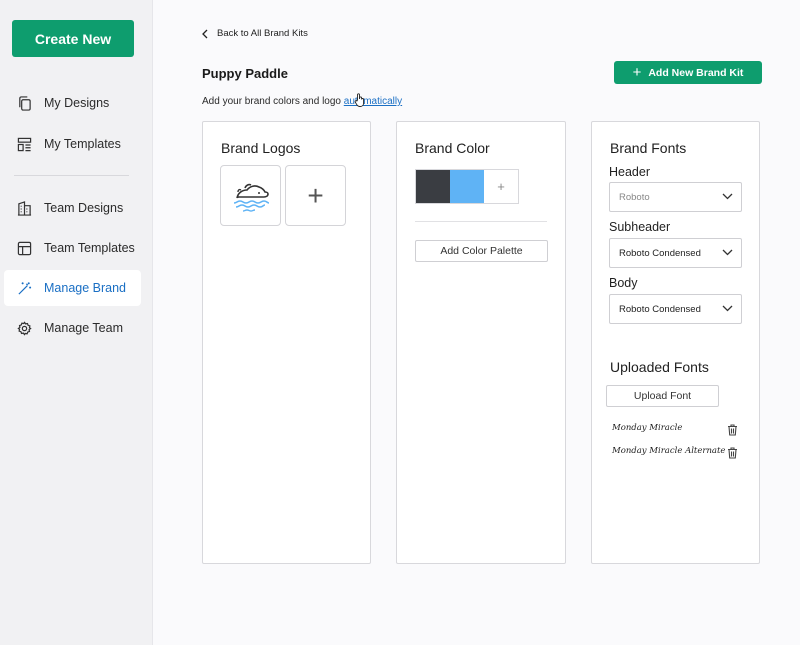 This screenshot has width=800, height=645. Describe the element at coordinates (245, 73) in the screenshot. I see `page-title: Puppy Paddle` at that location.